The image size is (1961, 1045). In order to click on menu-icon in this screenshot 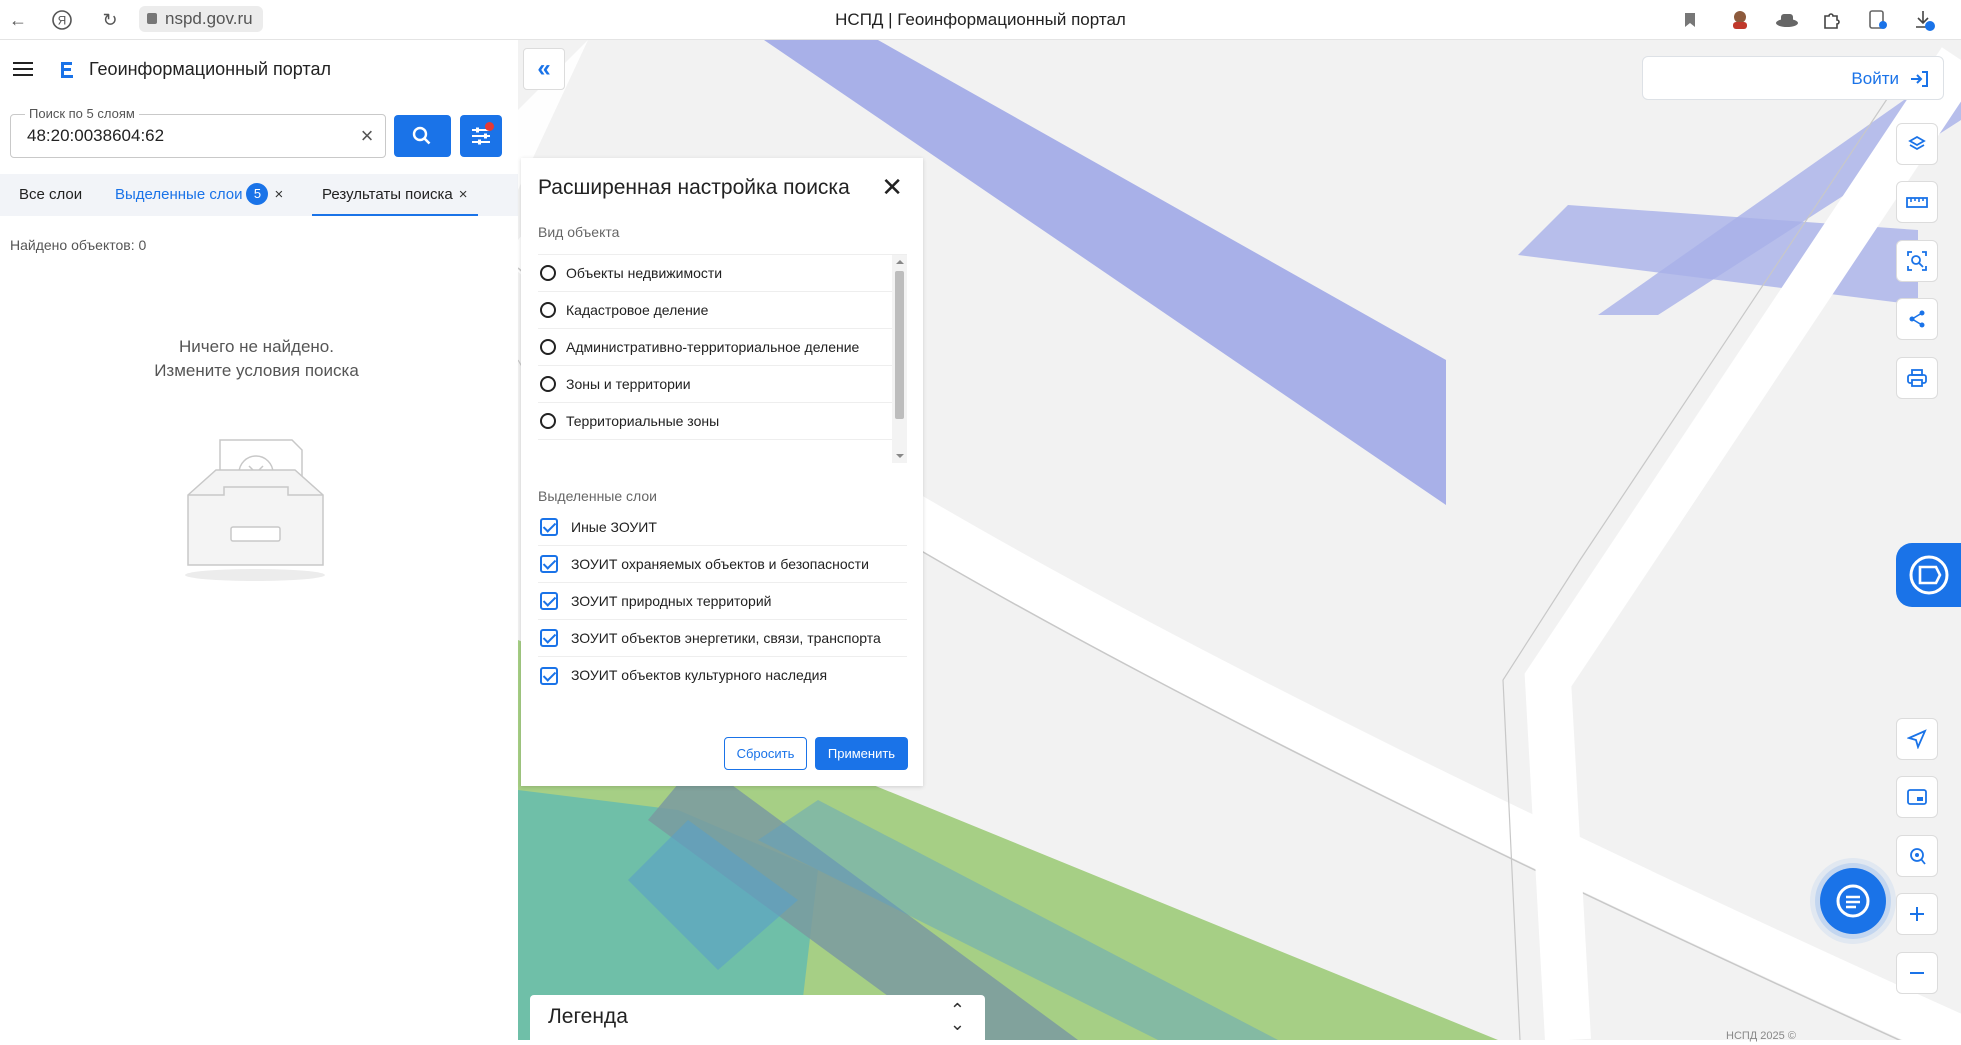, I will do `click(23, 69)`.